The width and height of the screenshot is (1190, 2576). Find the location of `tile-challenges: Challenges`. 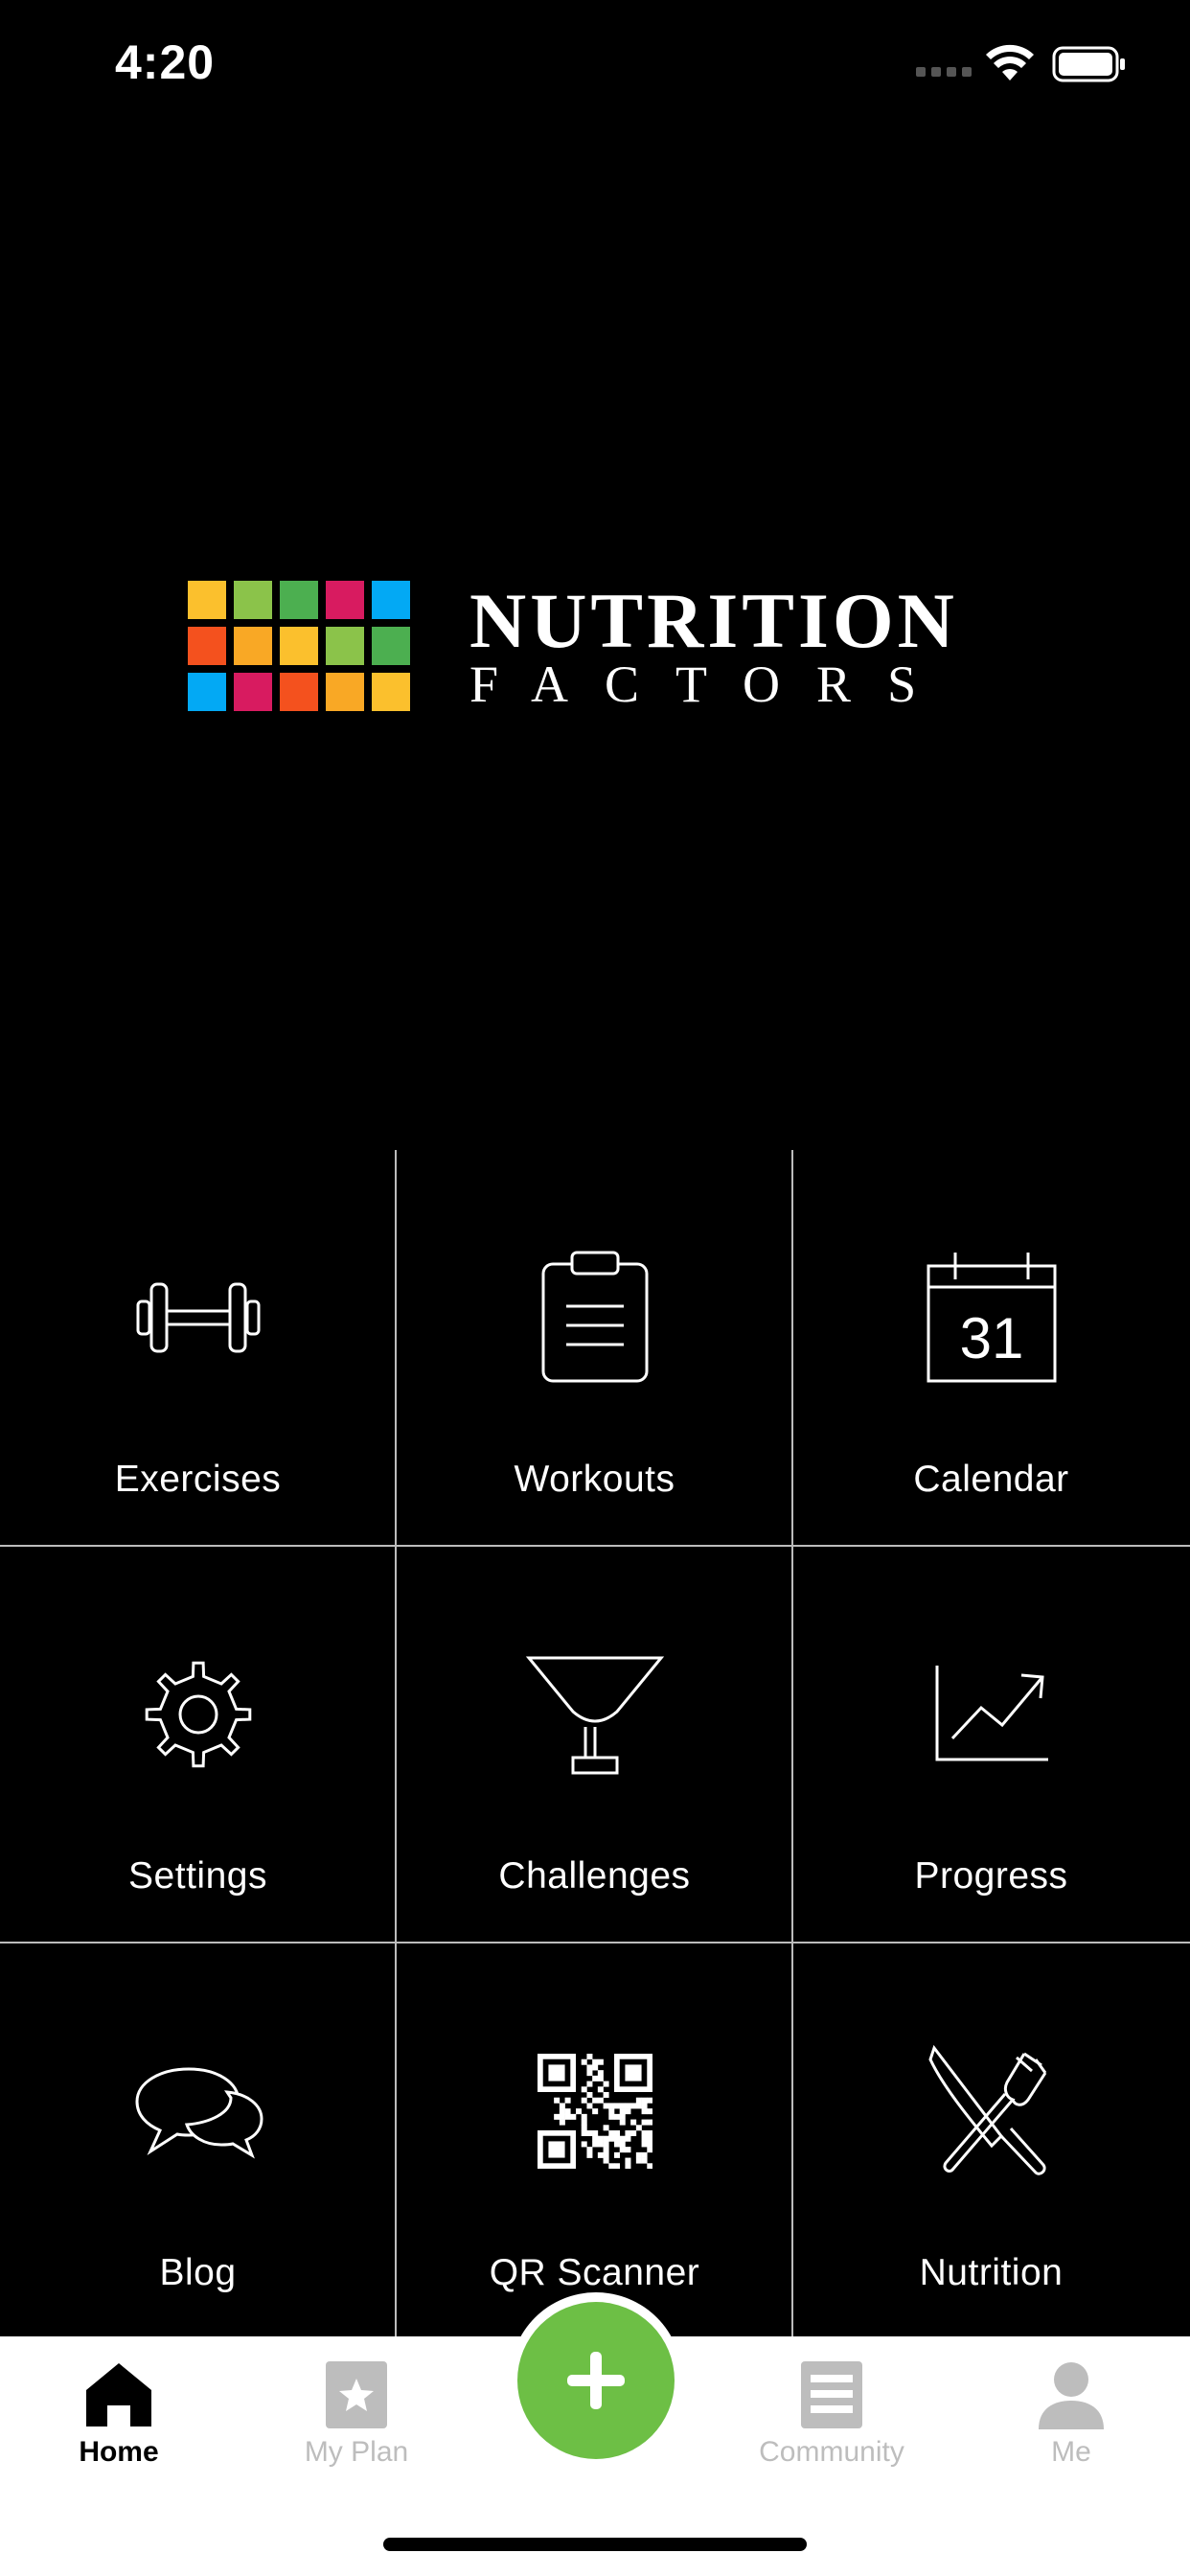

tile-challenges: Challenges is located at coordinates (594, 1745).